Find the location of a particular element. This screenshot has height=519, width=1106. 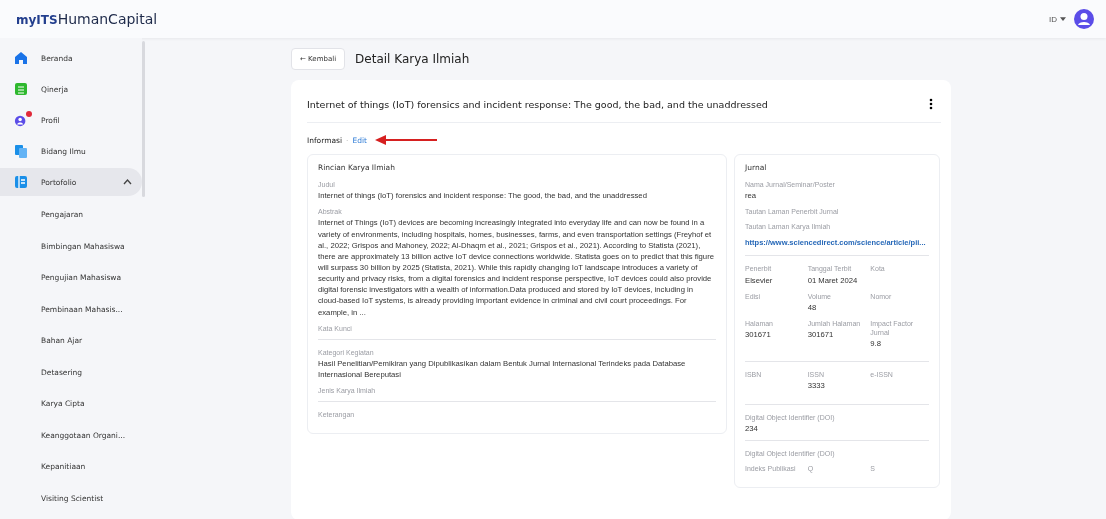

list-icon is located at coordinates (21, 182).